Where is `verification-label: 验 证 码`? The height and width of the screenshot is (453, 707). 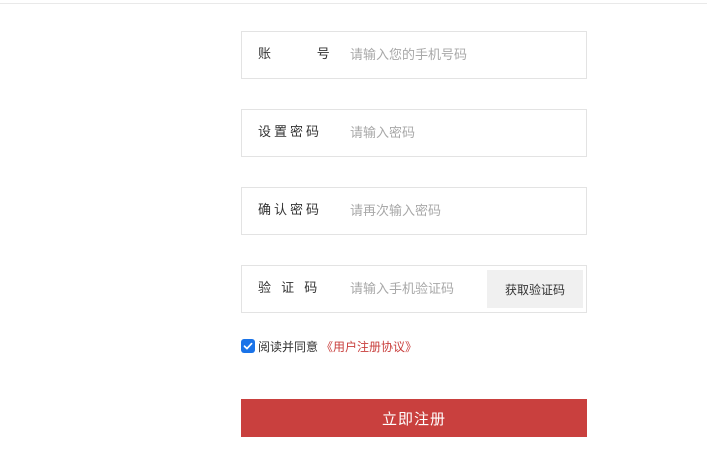
verification-label: 验 证 码 is located at coordinates (289, 288).